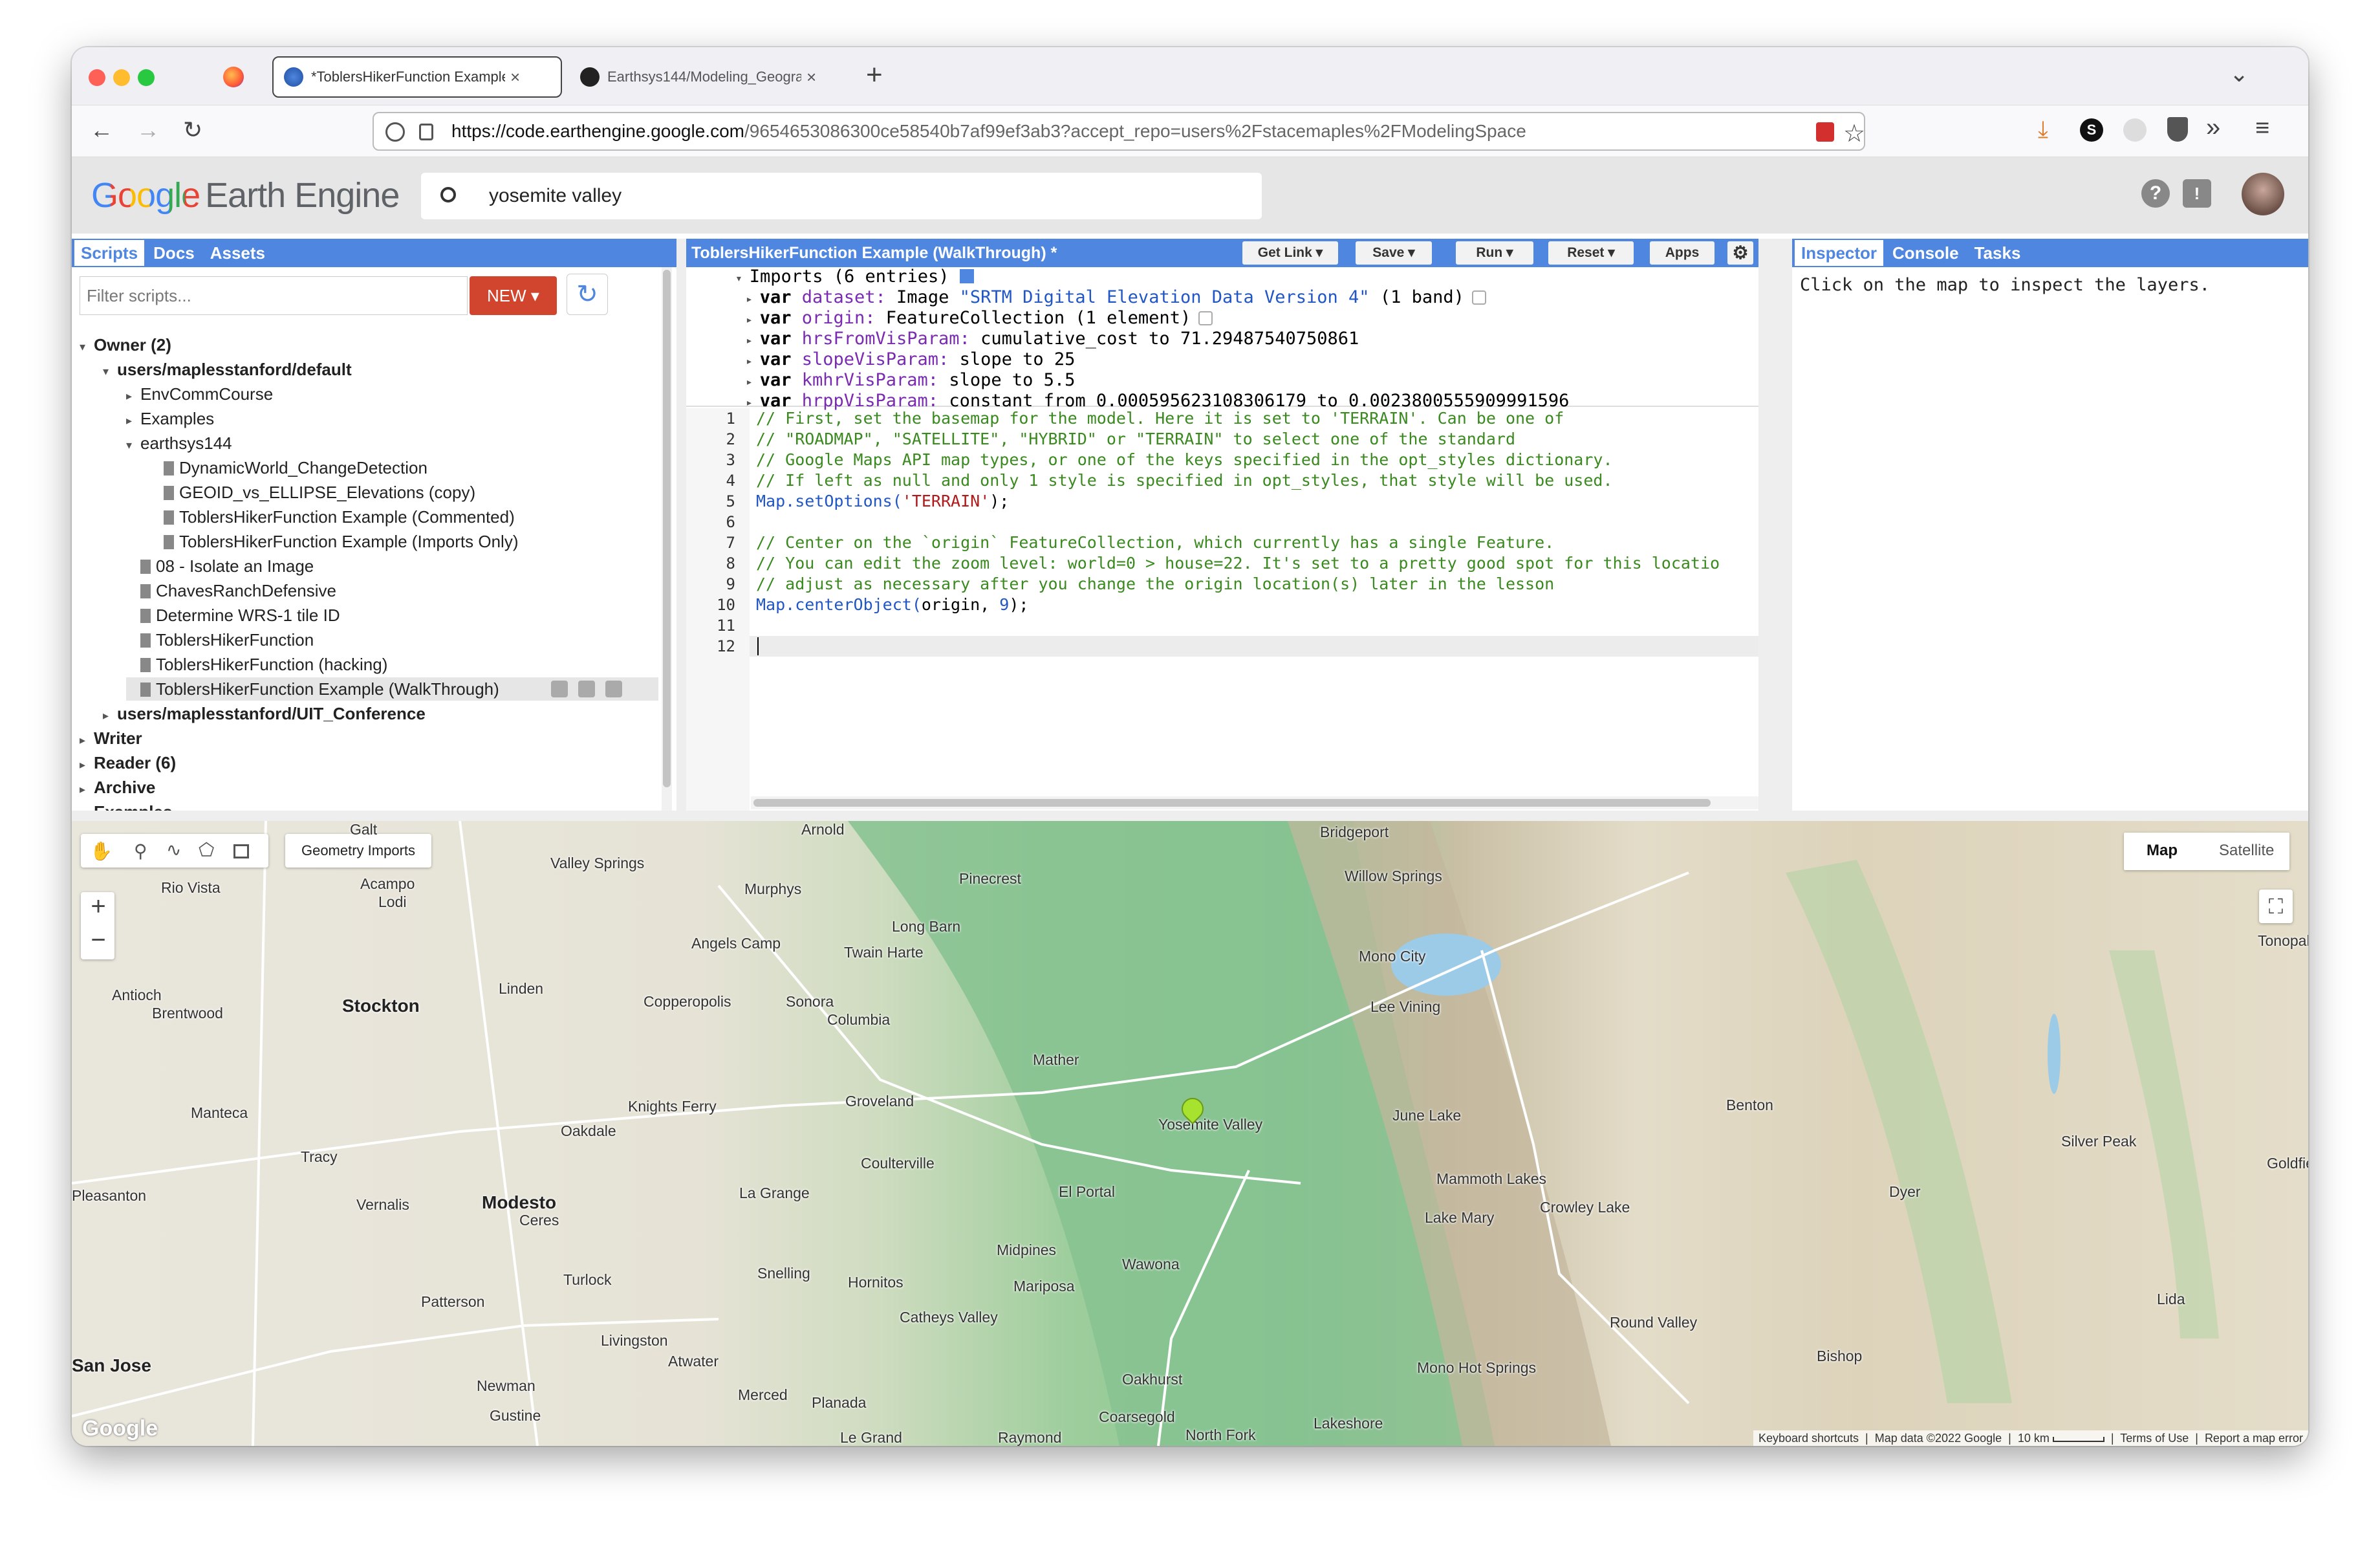  What do you see at coordinates (206, 849) in the screenshot?
I see `polygon-icon: ⬠` at bounding box center [206, 849].